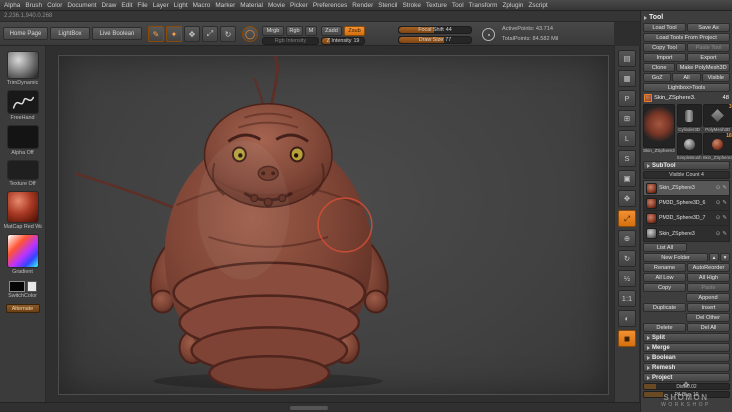 This screenshot has height=412, width=732. What do you see at coordinates (251, 5) in the screenshot?
I see `menu-item-material: Material` at bounding box center [251, 5].